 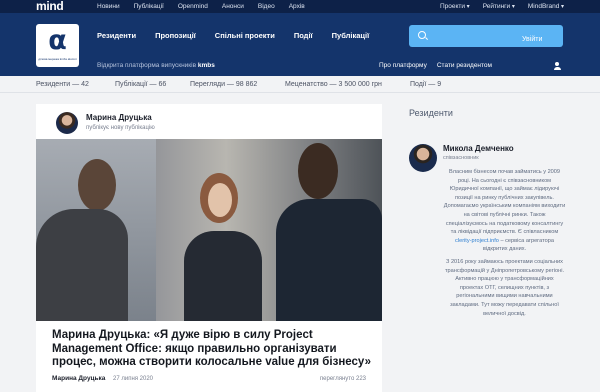 What do you see at coordinates (50, 6) in the screenshot?
I see `mind-logo: mind` at bounding box center [50, 6].